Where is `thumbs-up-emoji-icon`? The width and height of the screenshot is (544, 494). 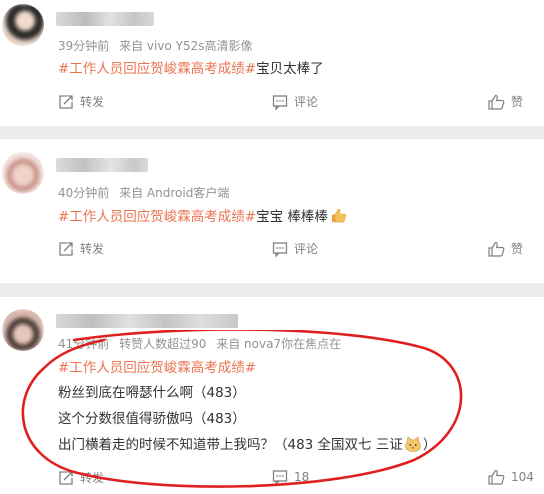
thumbs-up-emoji-icon is located at coordinates (338, 216).